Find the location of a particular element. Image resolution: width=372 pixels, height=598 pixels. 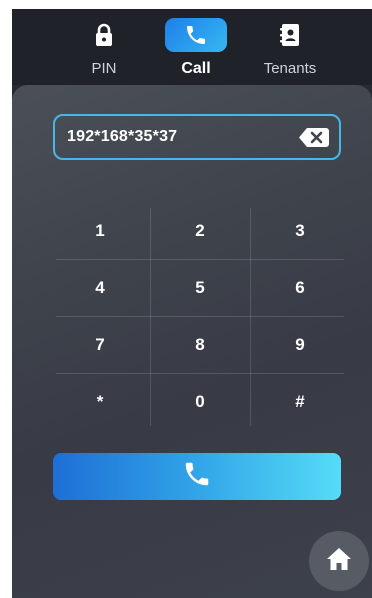

tab-tenants: Tenants is located at coordinates (290, 47).